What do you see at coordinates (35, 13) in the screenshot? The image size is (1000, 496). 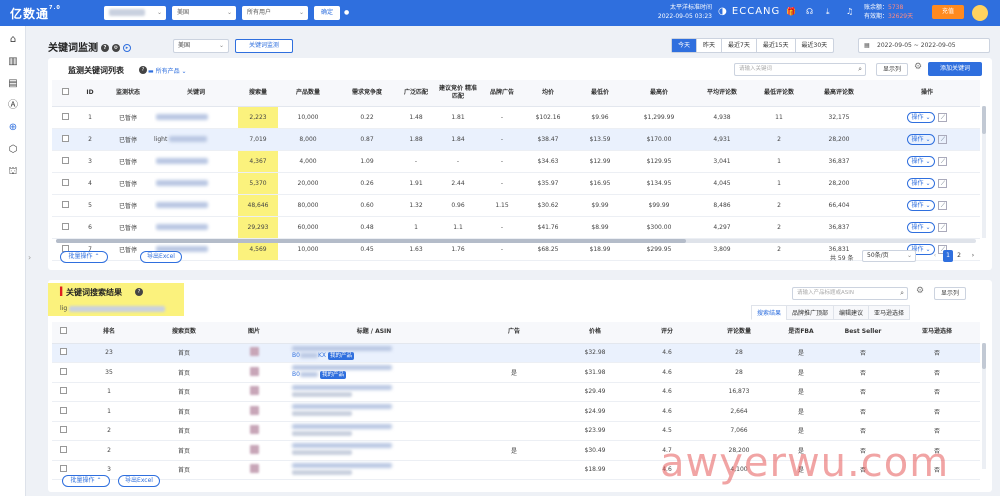 I see `app-logo: 亿数通7.0` at bounding box center [35, 13].